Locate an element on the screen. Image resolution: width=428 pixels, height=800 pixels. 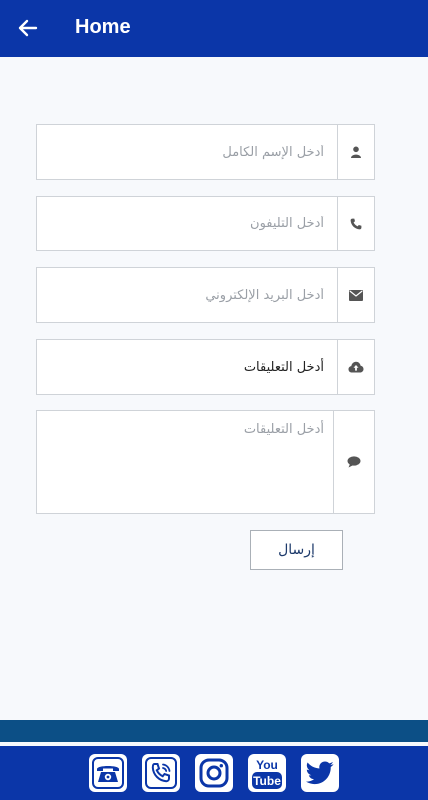
envelope-icon is located at coordinates (356, 295).